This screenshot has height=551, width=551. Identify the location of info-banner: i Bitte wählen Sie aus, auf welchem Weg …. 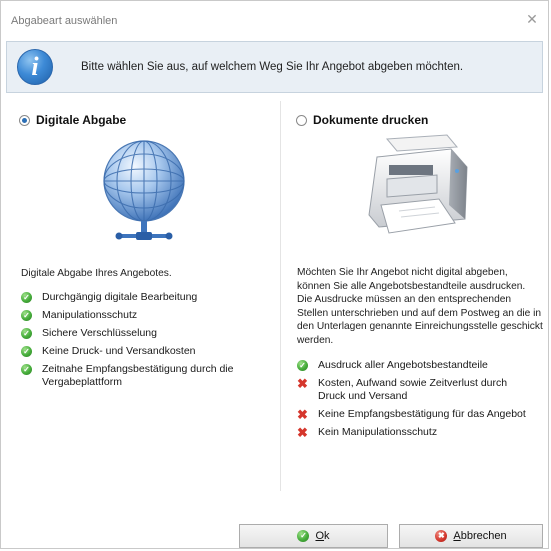
(274, 67).